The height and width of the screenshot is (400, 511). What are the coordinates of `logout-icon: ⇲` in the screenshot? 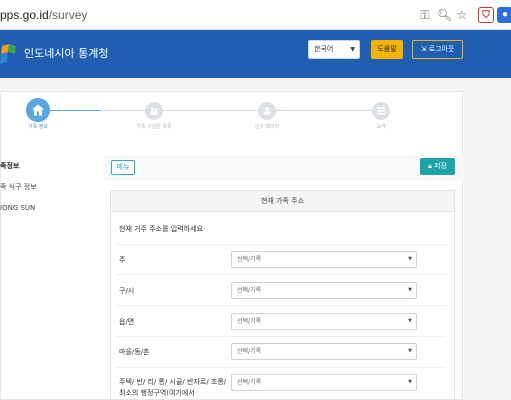 It's located at (423, 49).